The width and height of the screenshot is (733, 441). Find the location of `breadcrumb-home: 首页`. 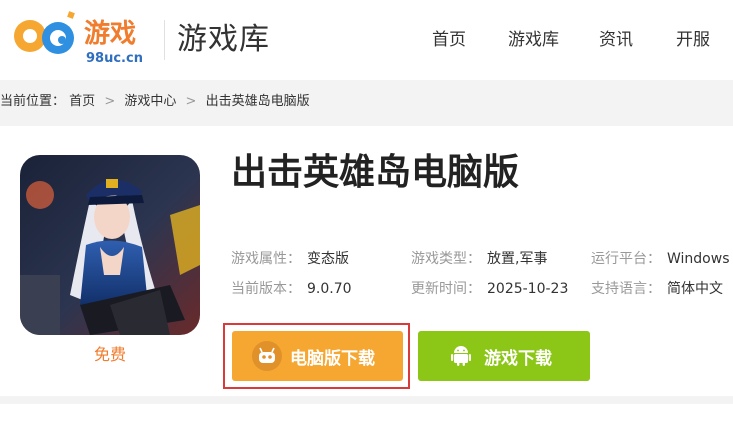

breadcrumb-home: 首页 is located at coordinates (82, 102).